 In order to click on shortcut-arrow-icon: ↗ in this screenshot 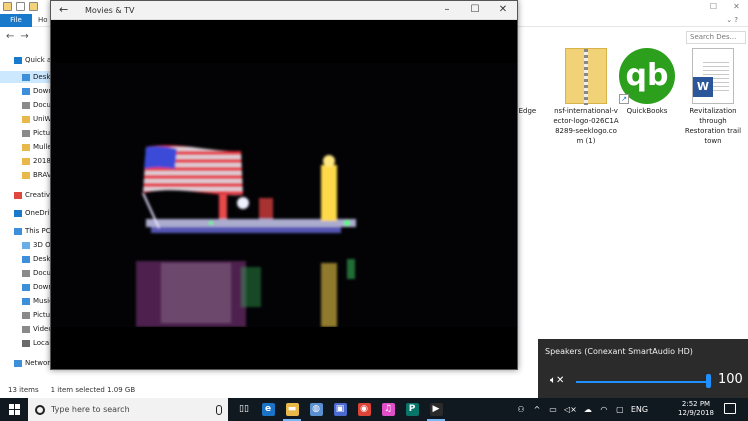, I will do `click(624, 99)`.